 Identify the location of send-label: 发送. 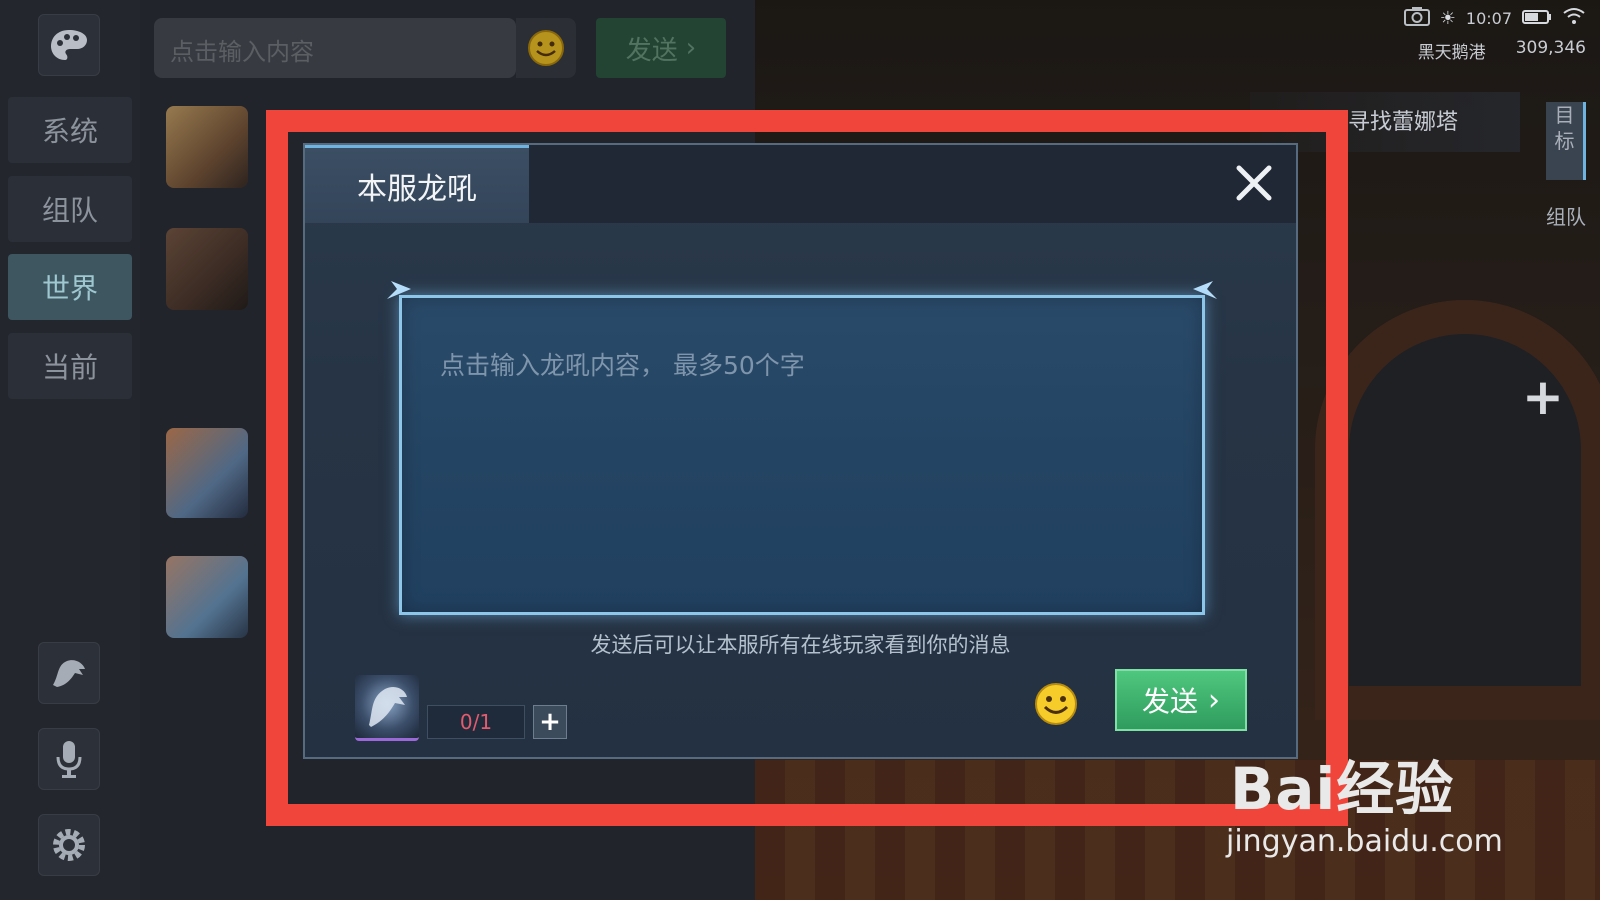
(1169, 701).